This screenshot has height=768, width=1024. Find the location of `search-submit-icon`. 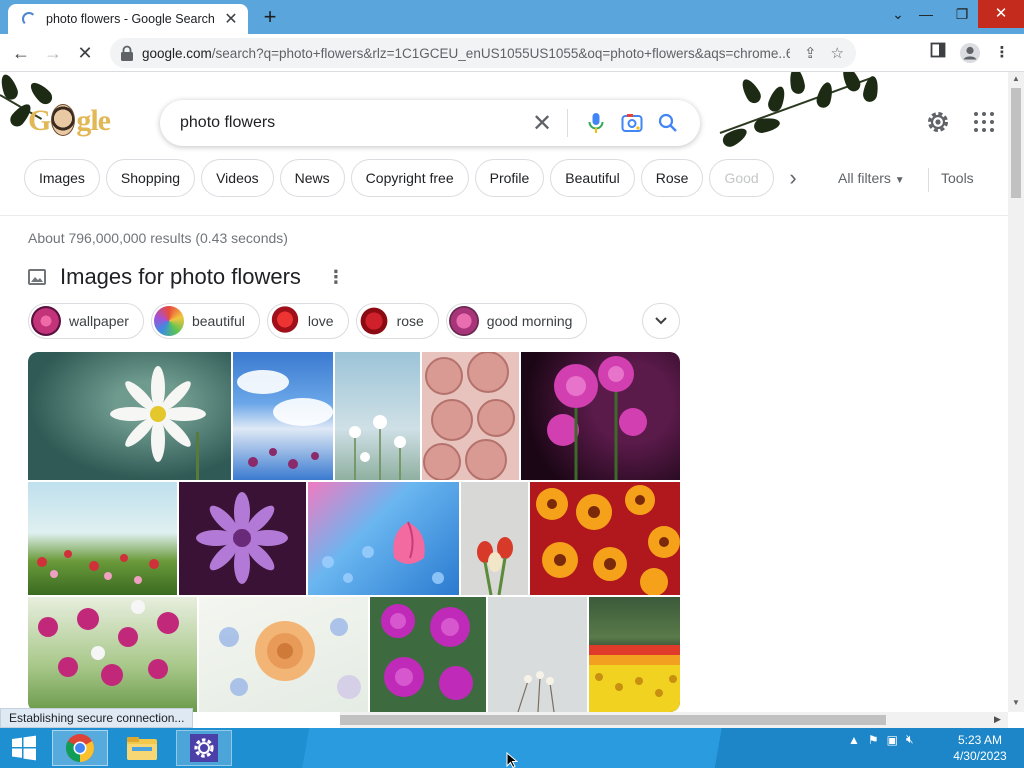

search-submit-icon is located at coordinates (668, 123).